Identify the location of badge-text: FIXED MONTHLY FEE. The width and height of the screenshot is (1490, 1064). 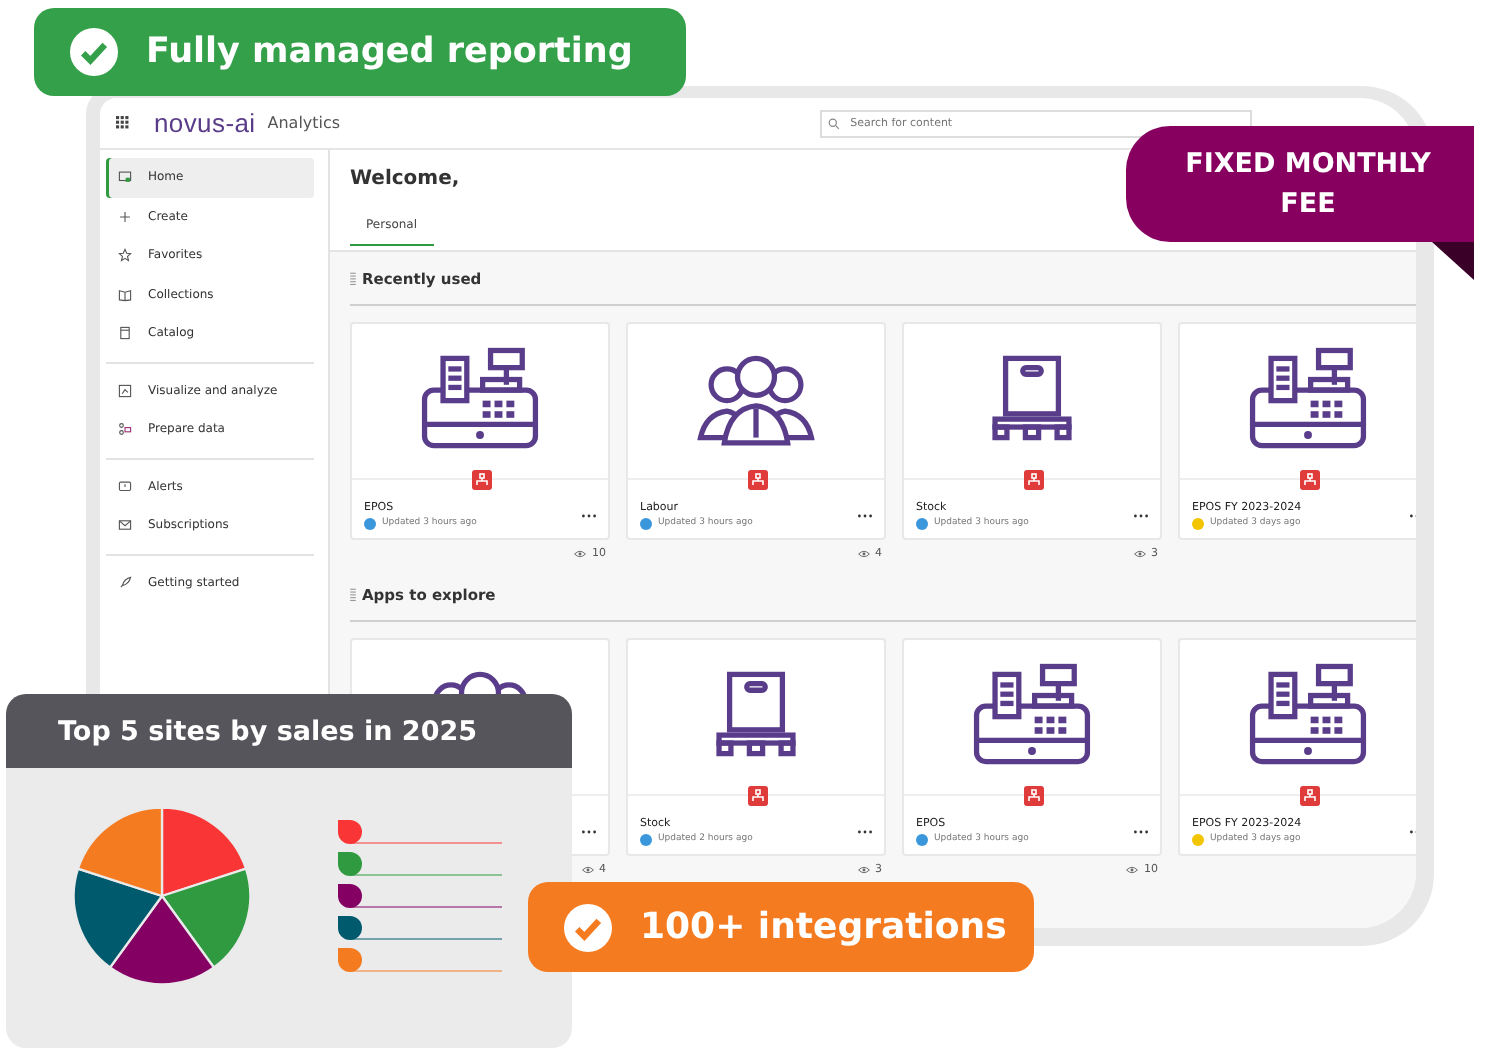
(1308, 184).